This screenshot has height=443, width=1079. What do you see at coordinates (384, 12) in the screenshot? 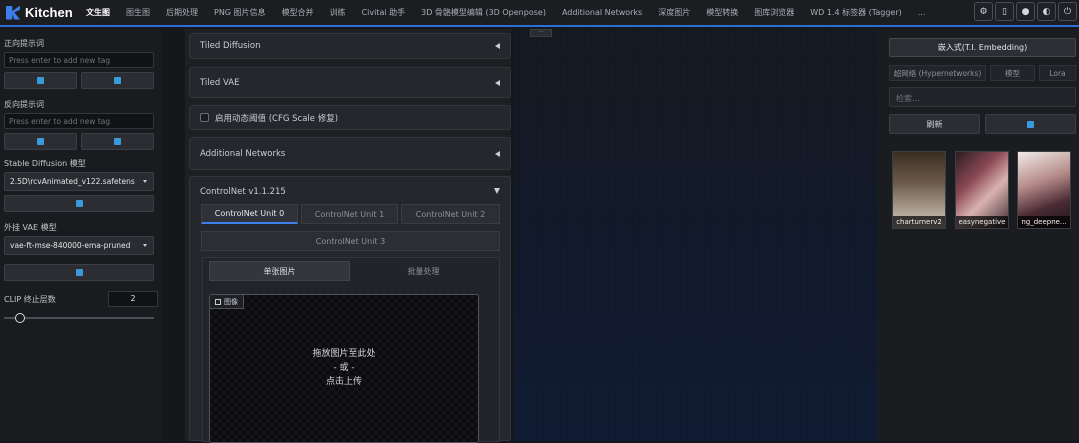
I see `tab-civitai-helper: Civitai 助手` at bounding box center [384, 12].